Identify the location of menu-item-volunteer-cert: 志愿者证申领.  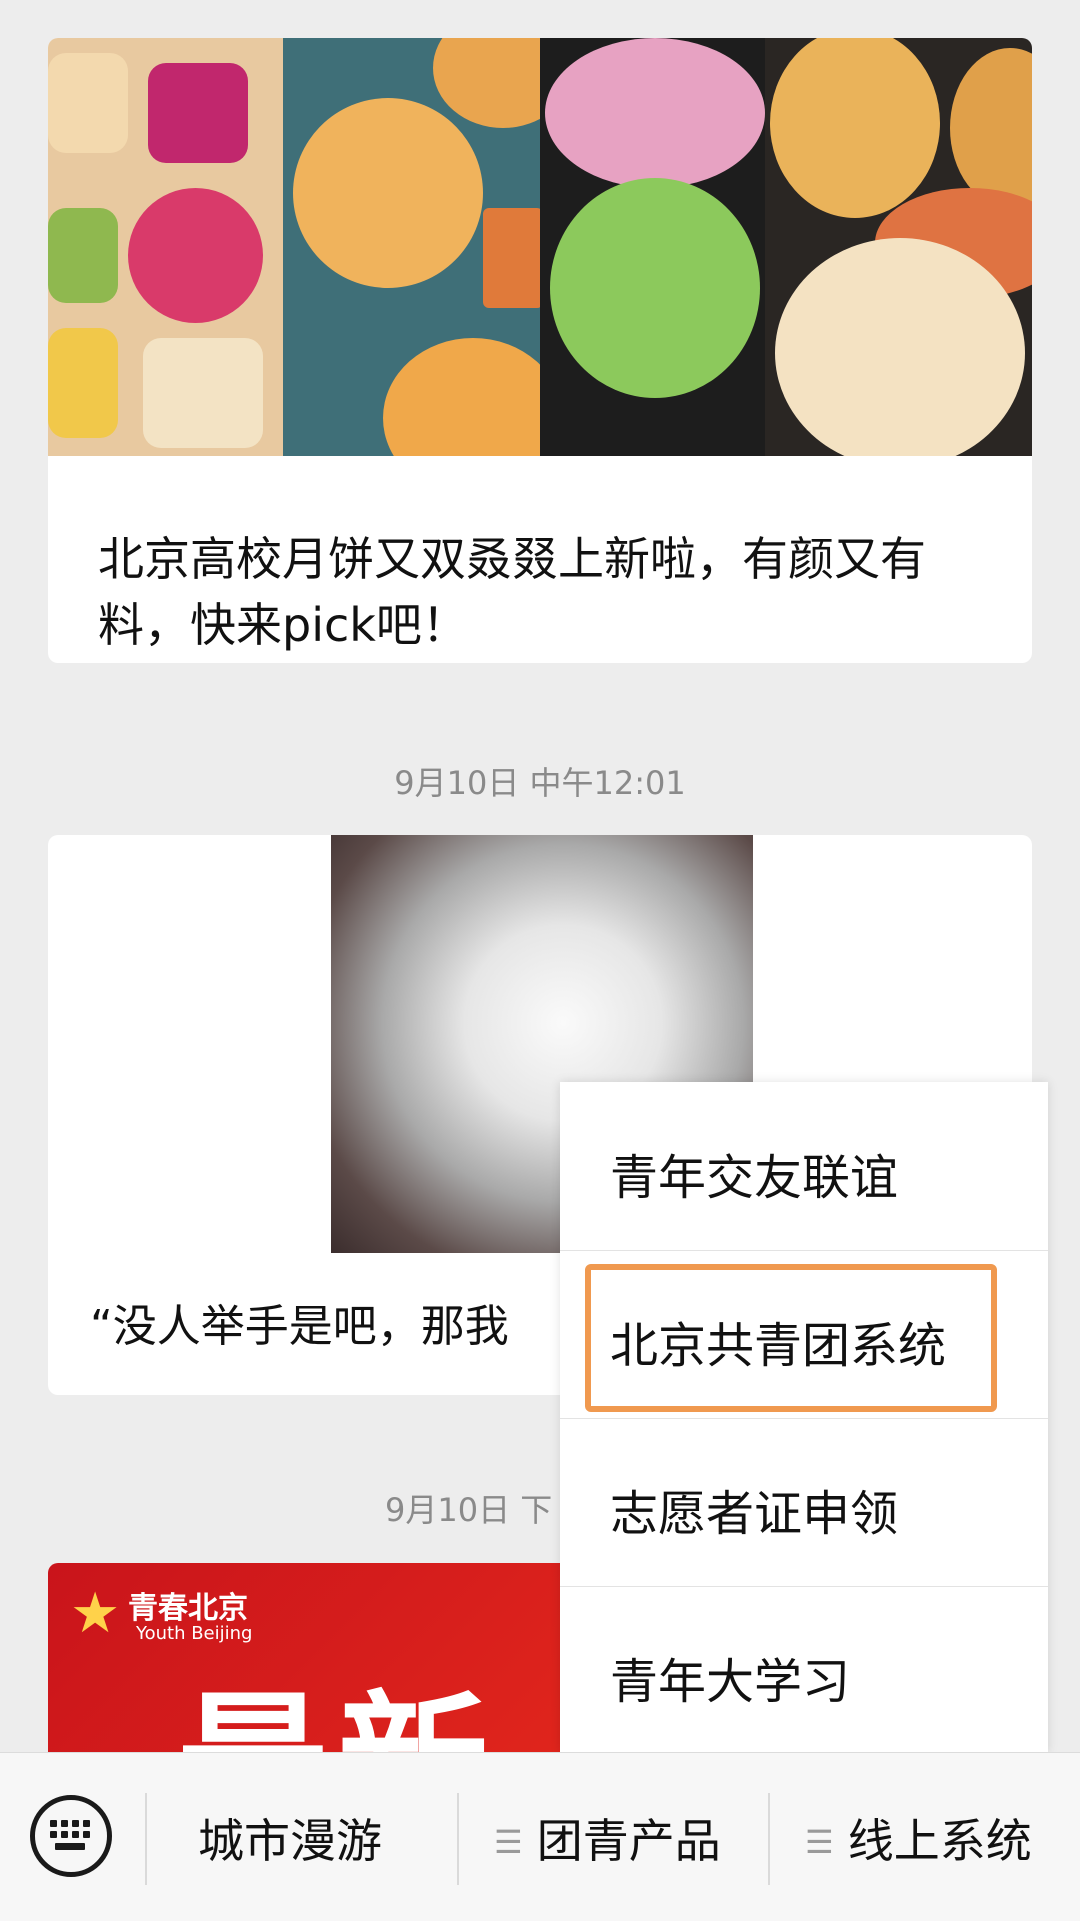
(804, 1502).